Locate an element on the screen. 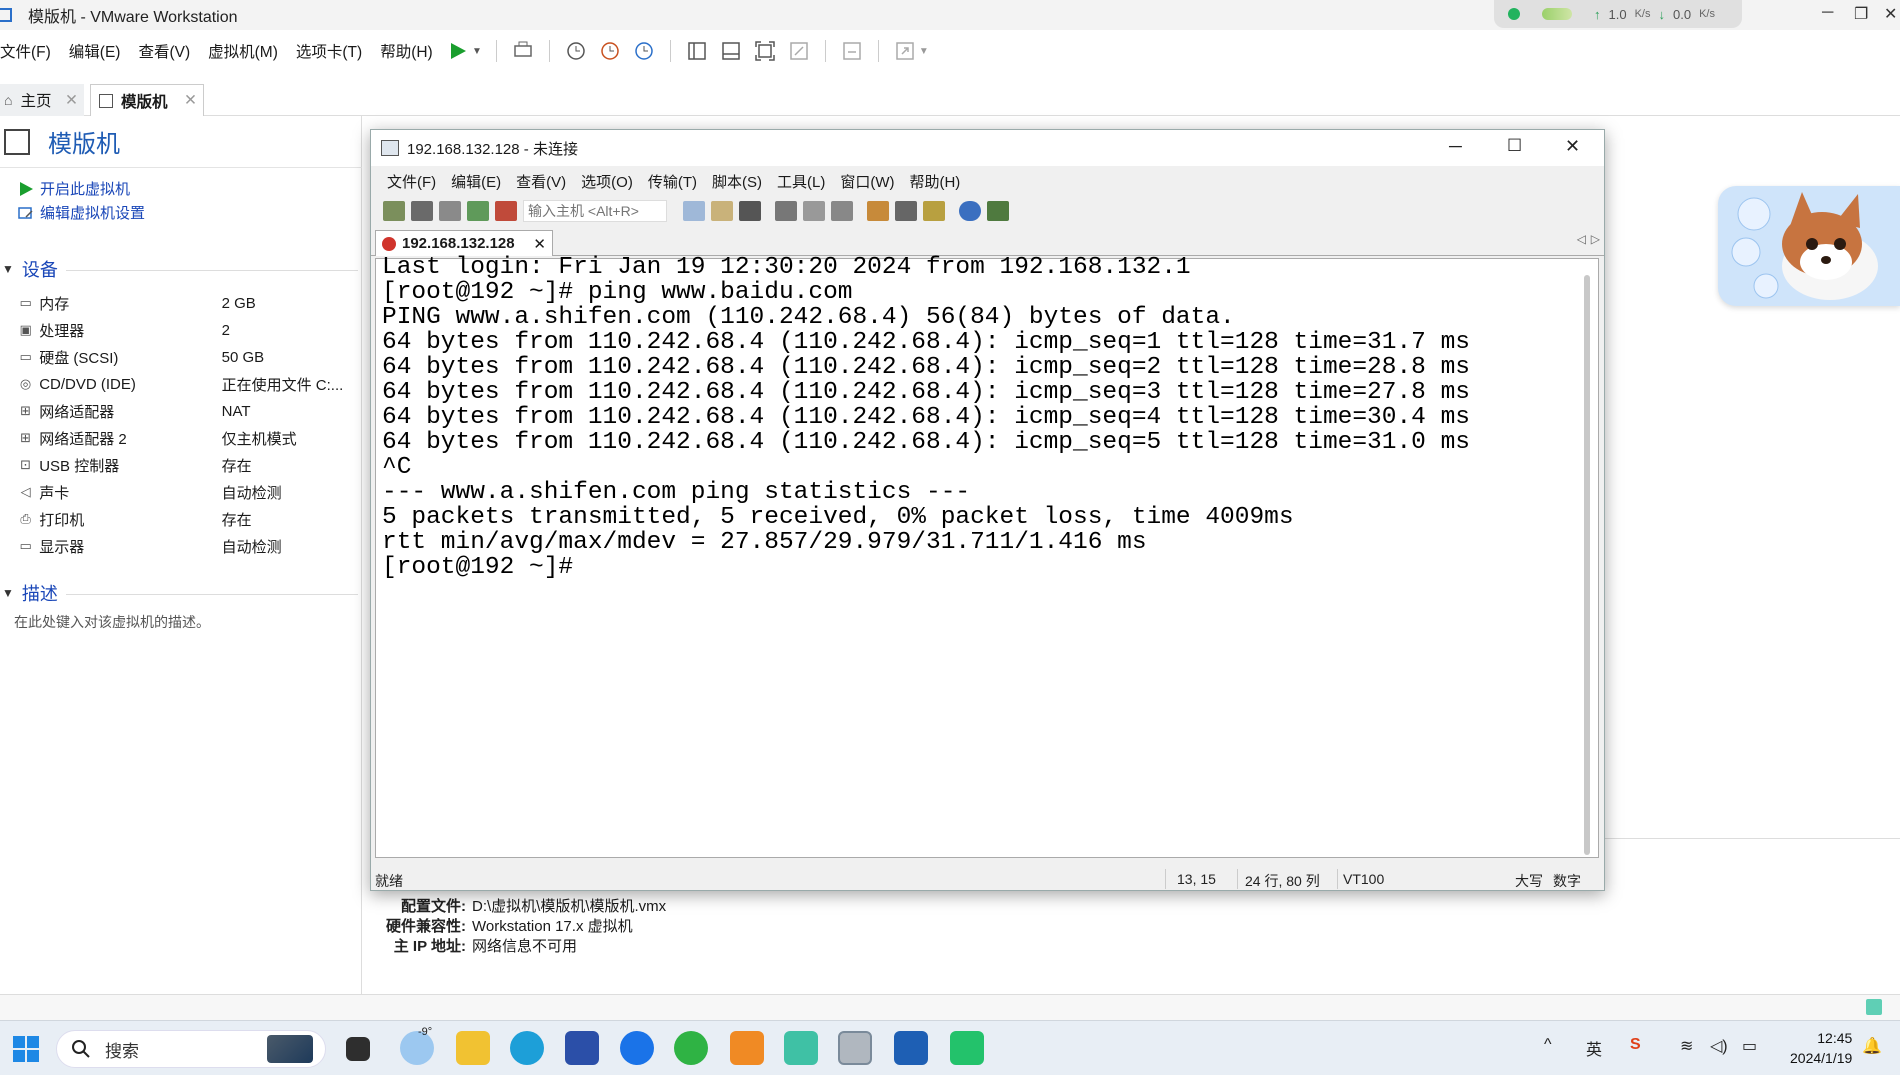 This screenshot has width=1900, height=1075. minimize-button: ─ is located at coordinates (1827, 13).